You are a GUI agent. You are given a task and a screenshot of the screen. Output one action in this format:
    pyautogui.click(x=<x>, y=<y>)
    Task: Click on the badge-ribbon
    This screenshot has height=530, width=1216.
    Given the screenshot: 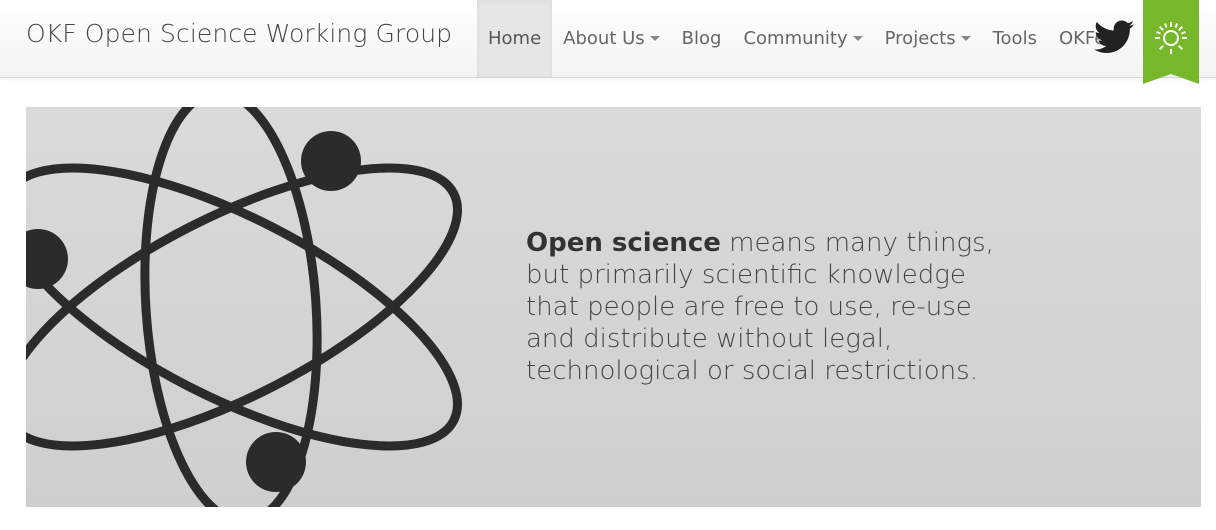 What is the action you would take?
    pyautogui.click(x=1171, y=42)
    